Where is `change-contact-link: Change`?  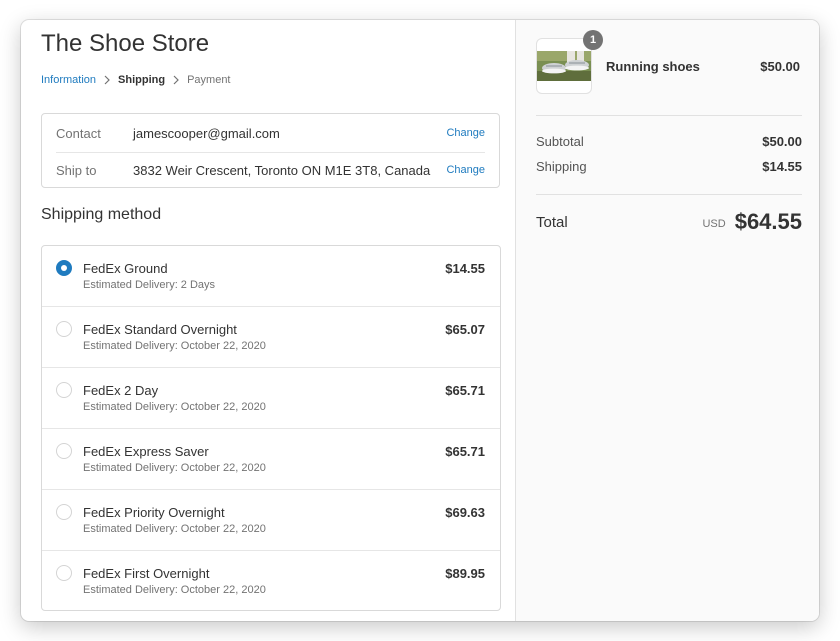
change-contact-link: Change is located at coordinates (465, 133).